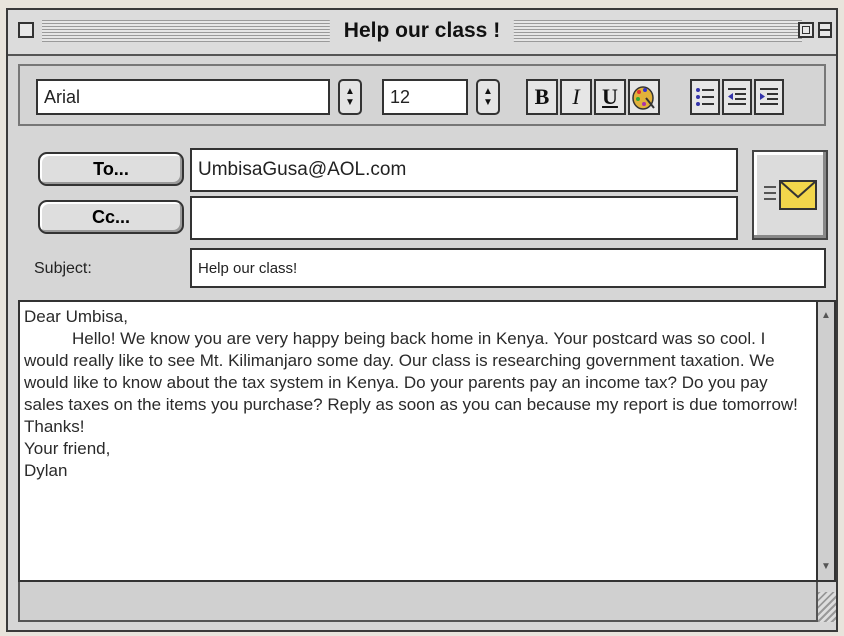 The width and height of the screenshot is (844, 636). What do you see at coordinates (76, 316) in the screenshot?
I see `message-greeting: Dear Umbisa,` at bounding box center [76, 316].